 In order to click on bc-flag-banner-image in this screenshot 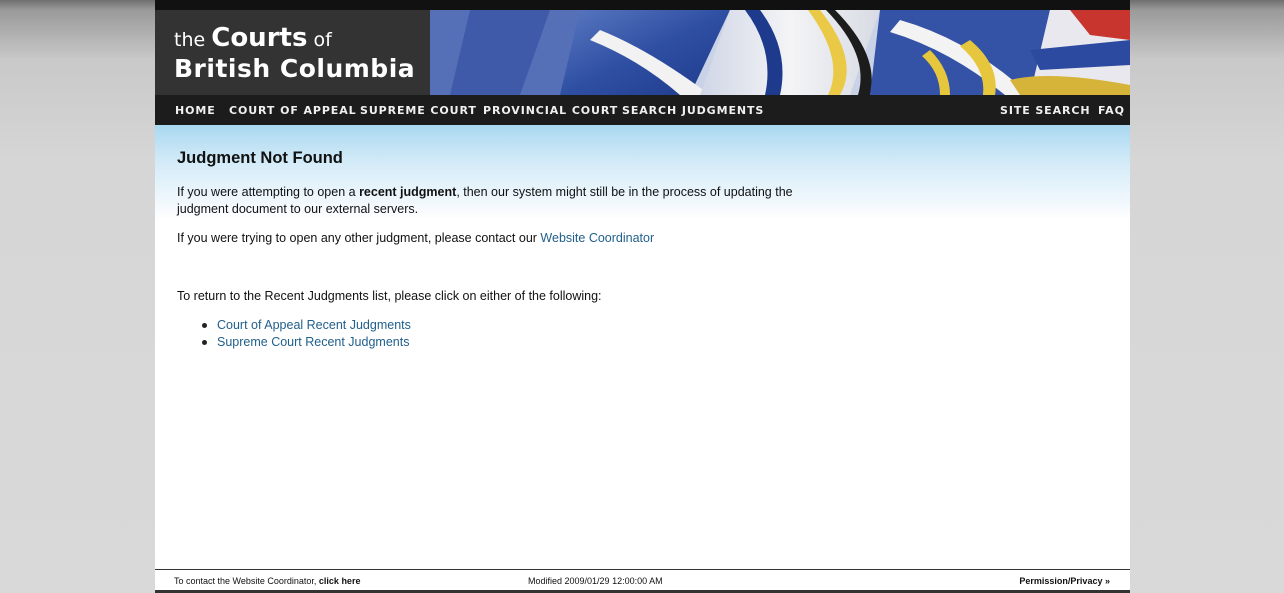, I will do `click(780, 52)`.